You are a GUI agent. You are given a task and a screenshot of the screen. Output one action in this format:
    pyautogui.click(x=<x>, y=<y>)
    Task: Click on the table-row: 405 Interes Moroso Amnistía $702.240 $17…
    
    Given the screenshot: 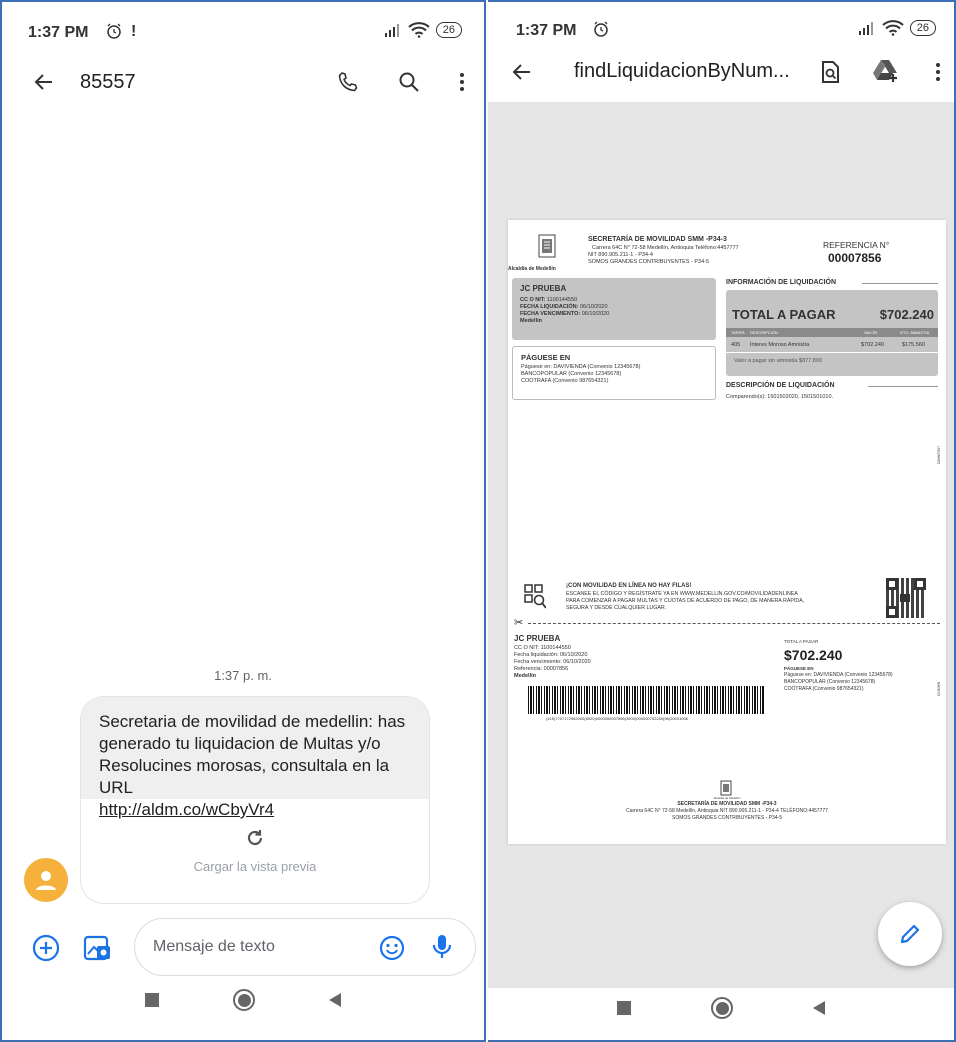 What is the action you would take?
    pyautogui.click(x=832, y=346)
    